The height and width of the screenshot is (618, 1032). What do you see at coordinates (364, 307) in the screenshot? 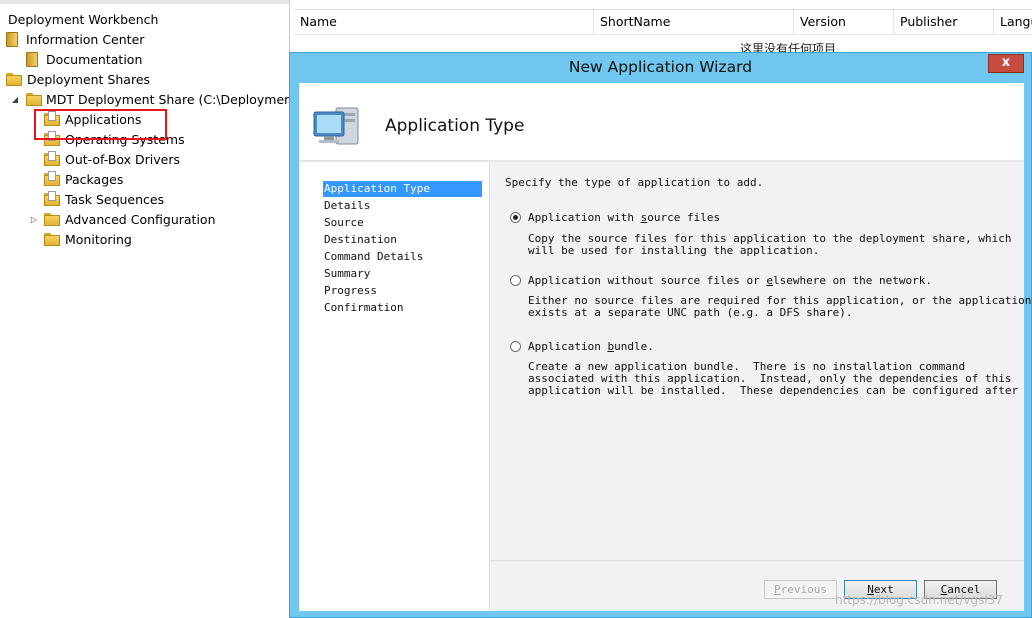
I see `step-confirmation: Confirmation` at bounding box center [364, 307].